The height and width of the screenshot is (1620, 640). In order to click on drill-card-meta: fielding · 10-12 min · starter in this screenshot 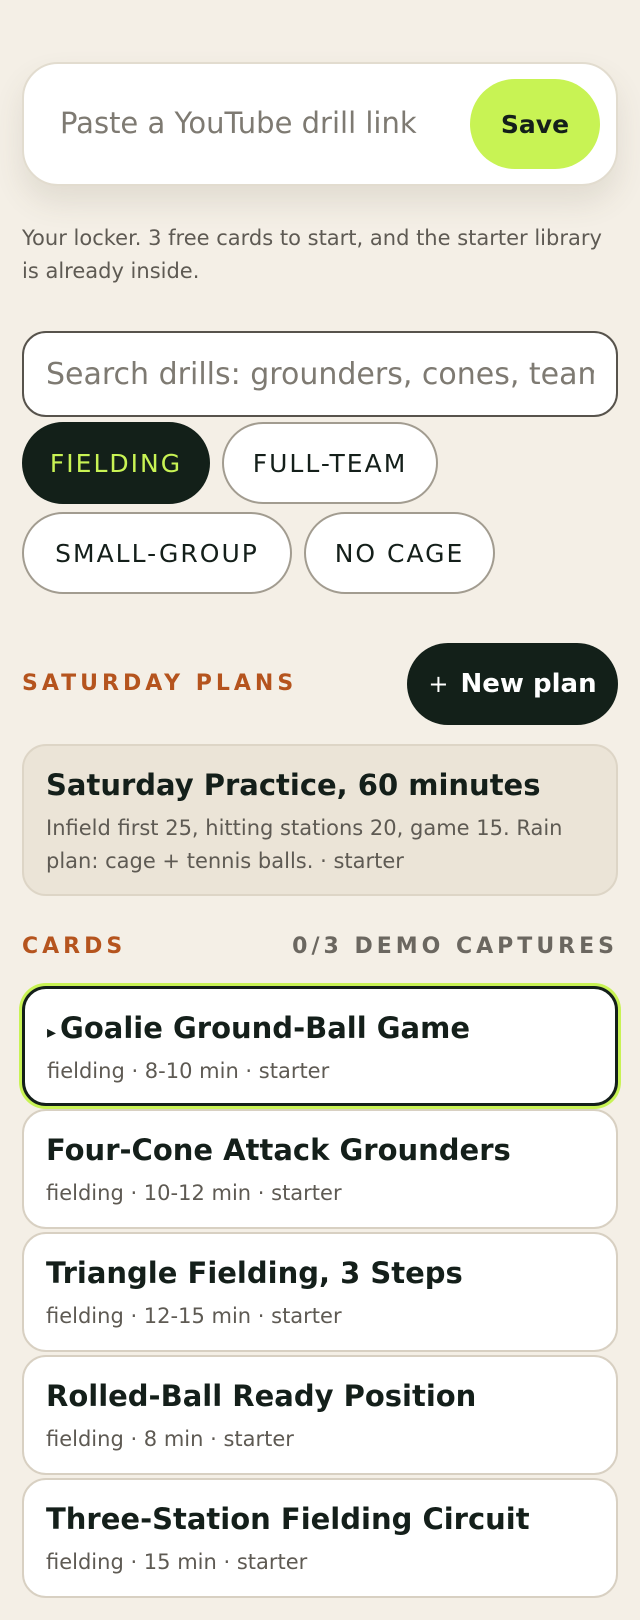, I will do `click(194, 1193)`.